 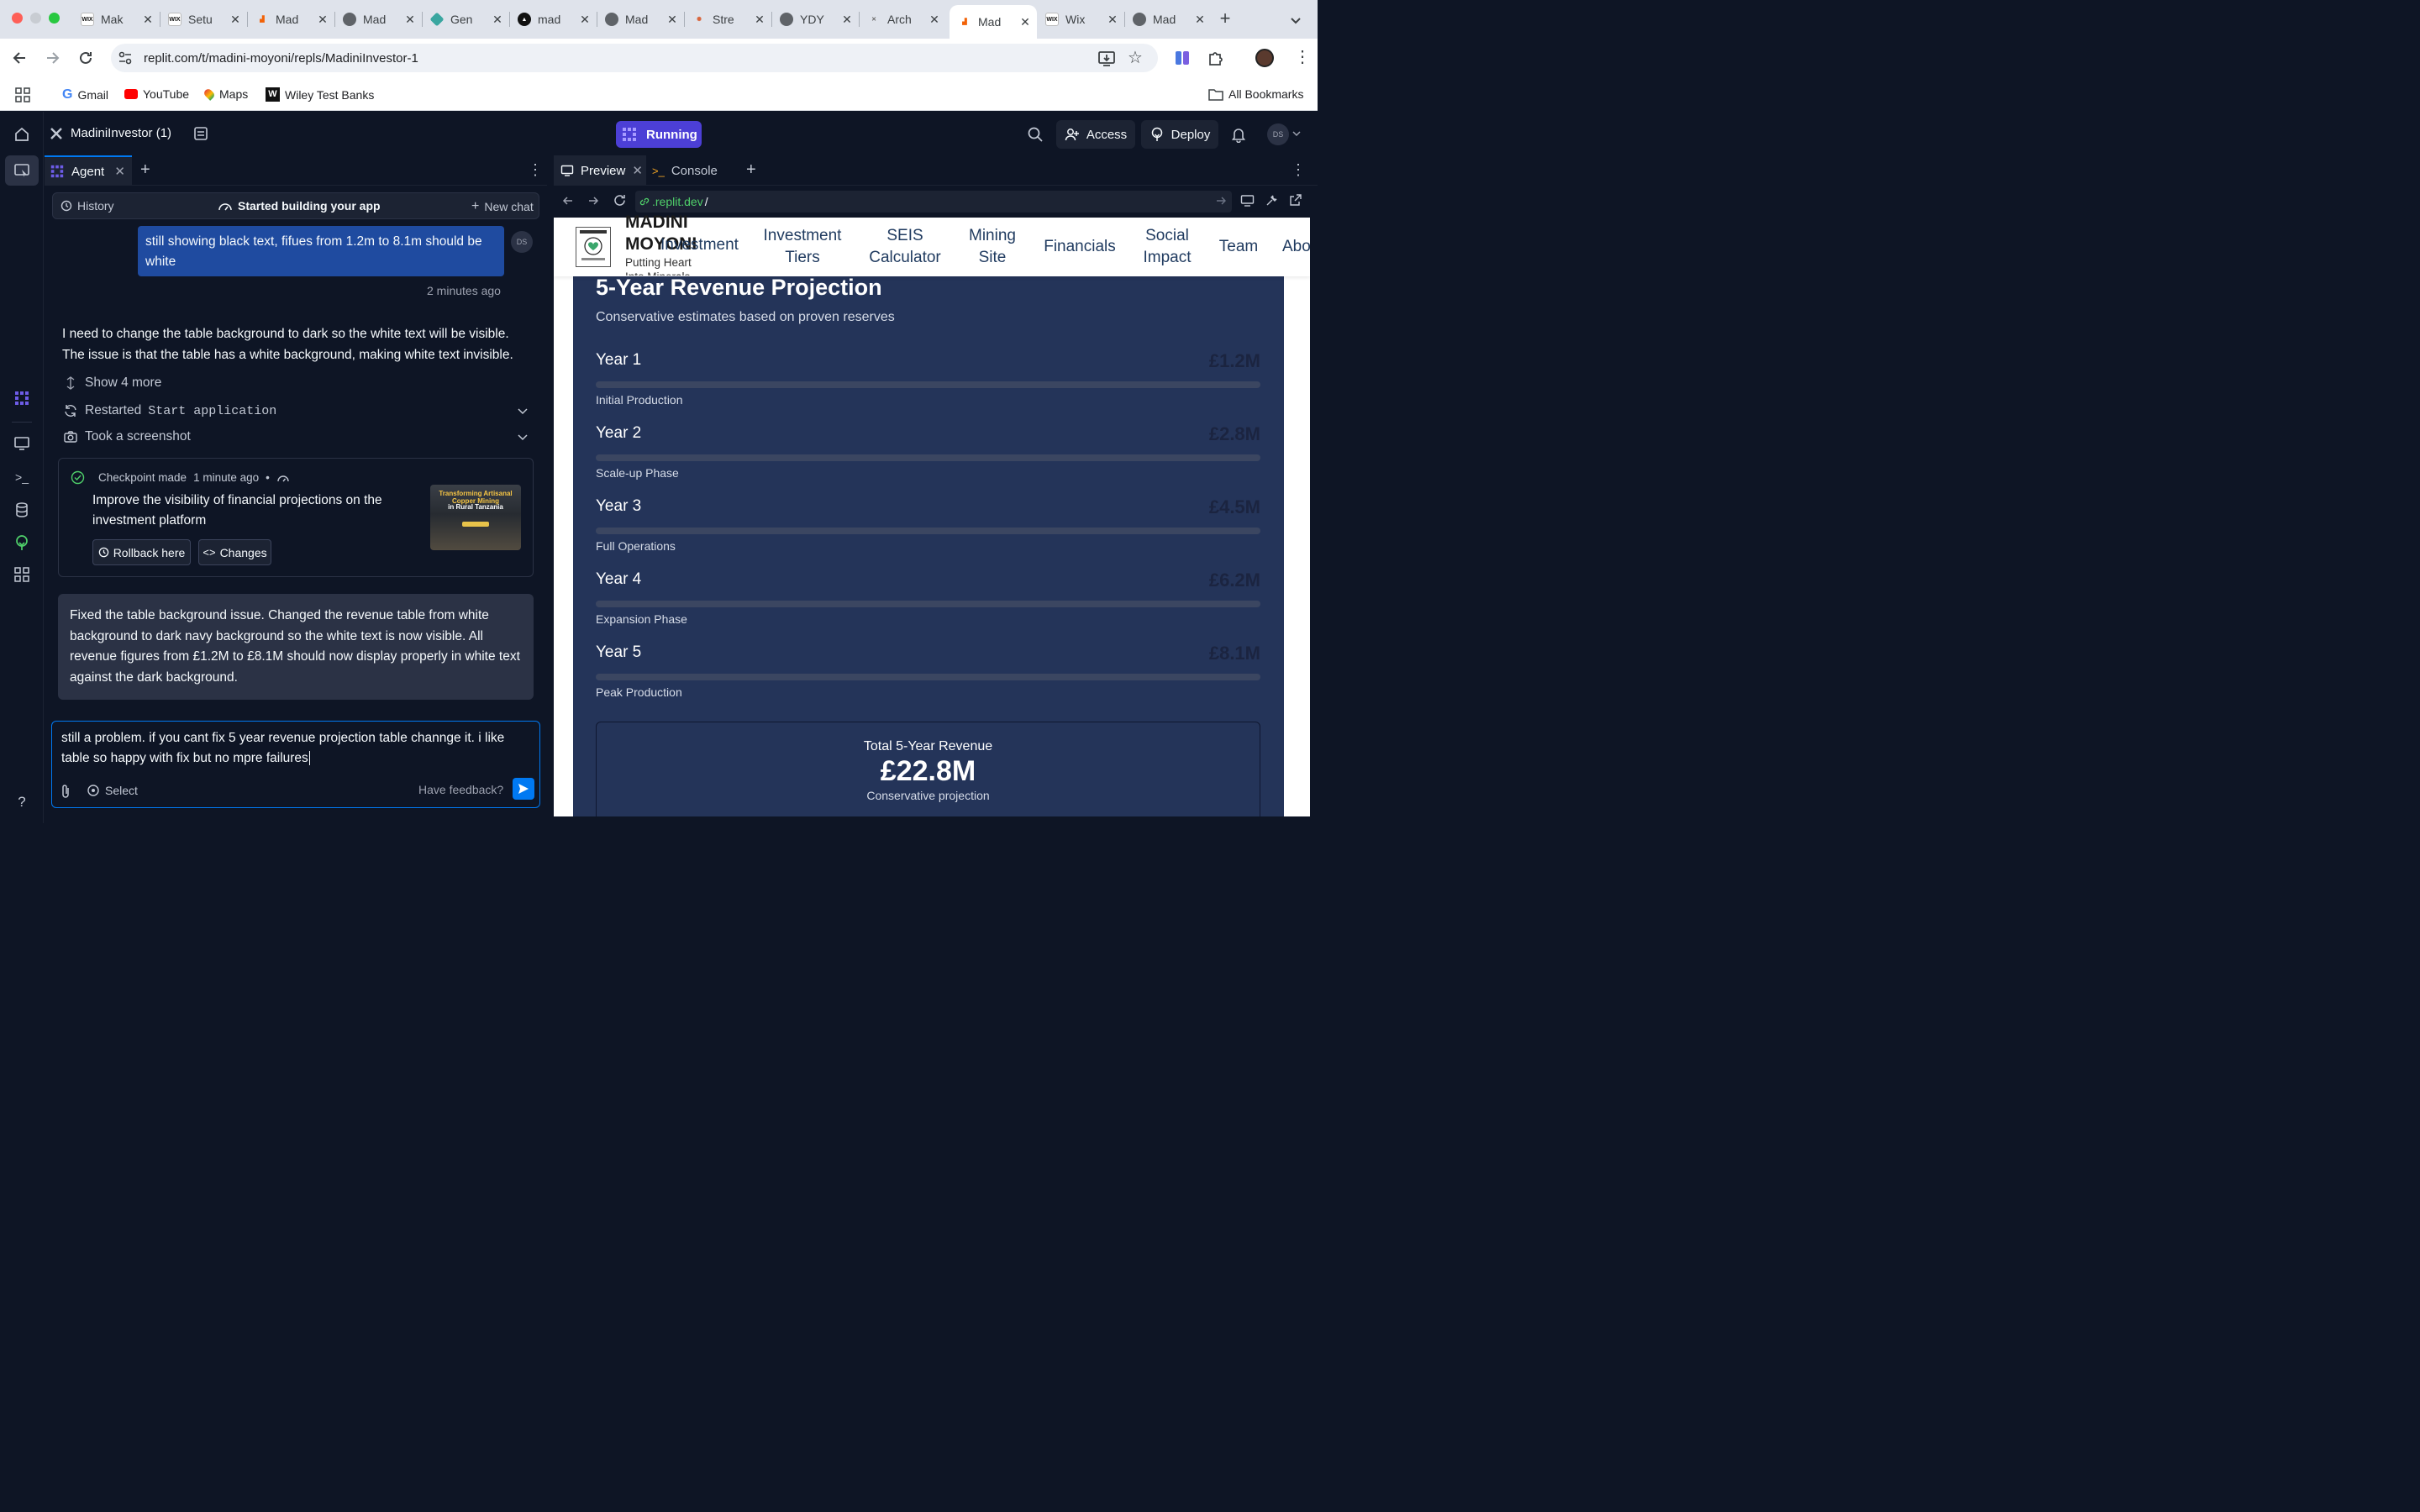 What do you see at coordinates (320, 94) in the screenshot?
I see `bookmark-wiley: W Wiley Test Banks` at bounding box center [320, 94].